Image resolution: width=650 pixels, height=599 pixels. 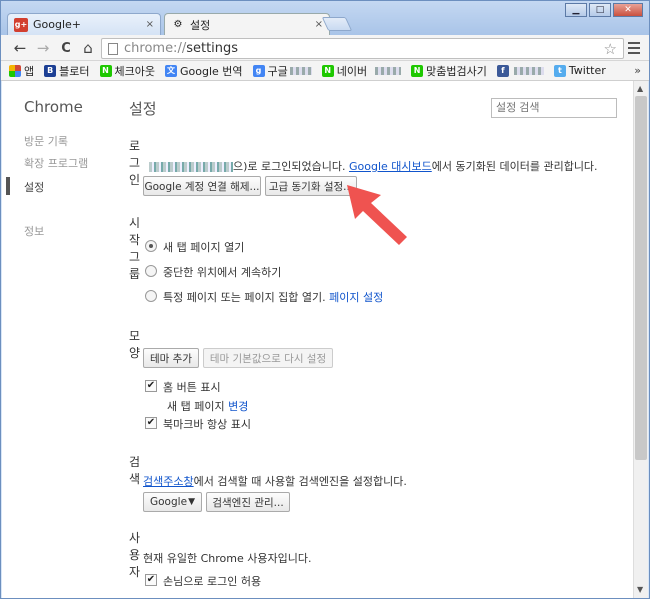 I want to click on bloter-icon: B, so click(x=50, y=70).